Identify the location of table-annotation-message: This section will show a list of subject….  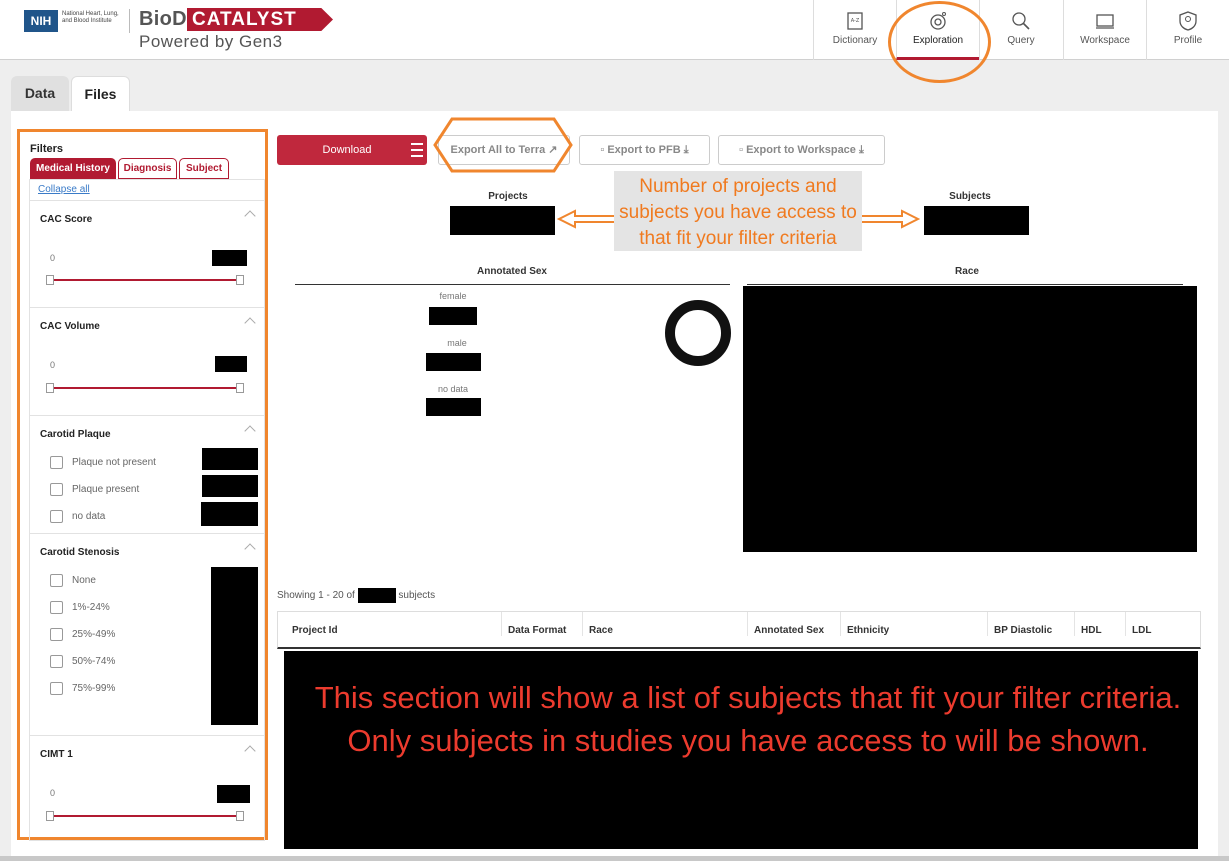
(748, 719).